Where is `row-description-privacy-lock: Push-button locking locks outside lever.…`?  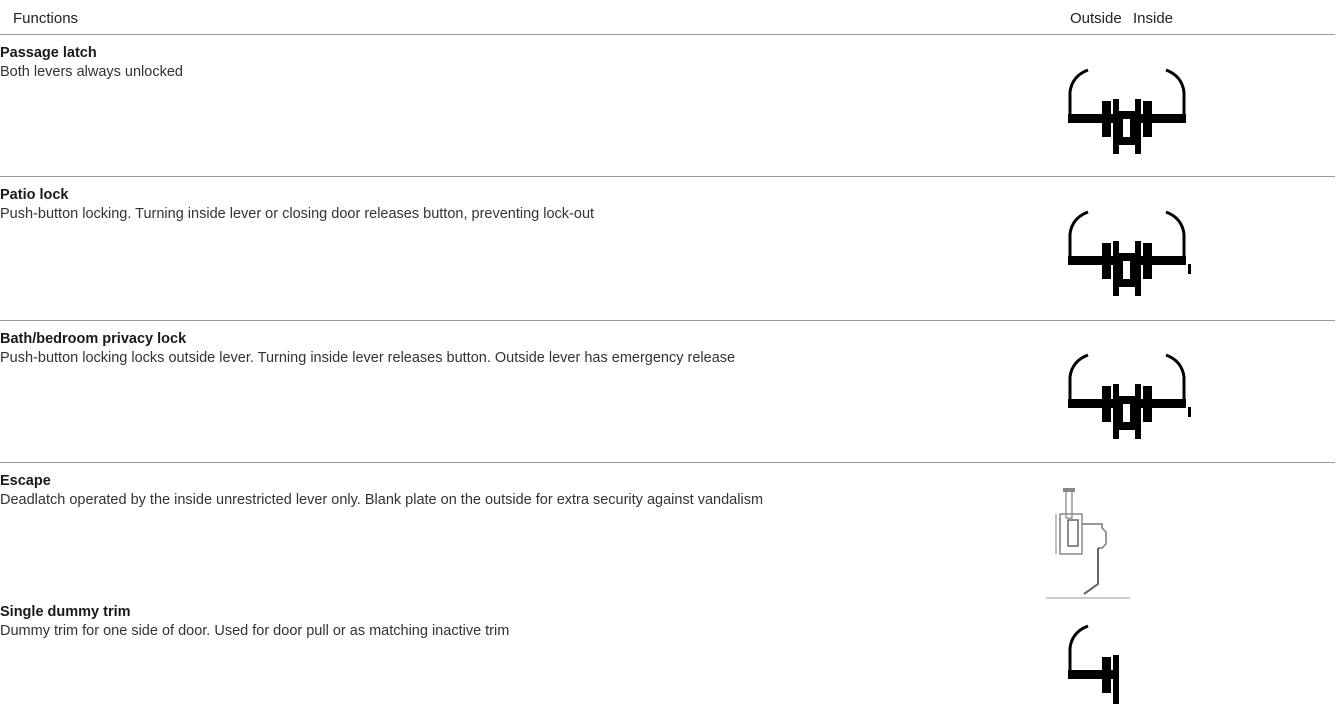
row-description-privacy-lock: Push-button locking locks outside lever.… is located at coordinates (368, 358).